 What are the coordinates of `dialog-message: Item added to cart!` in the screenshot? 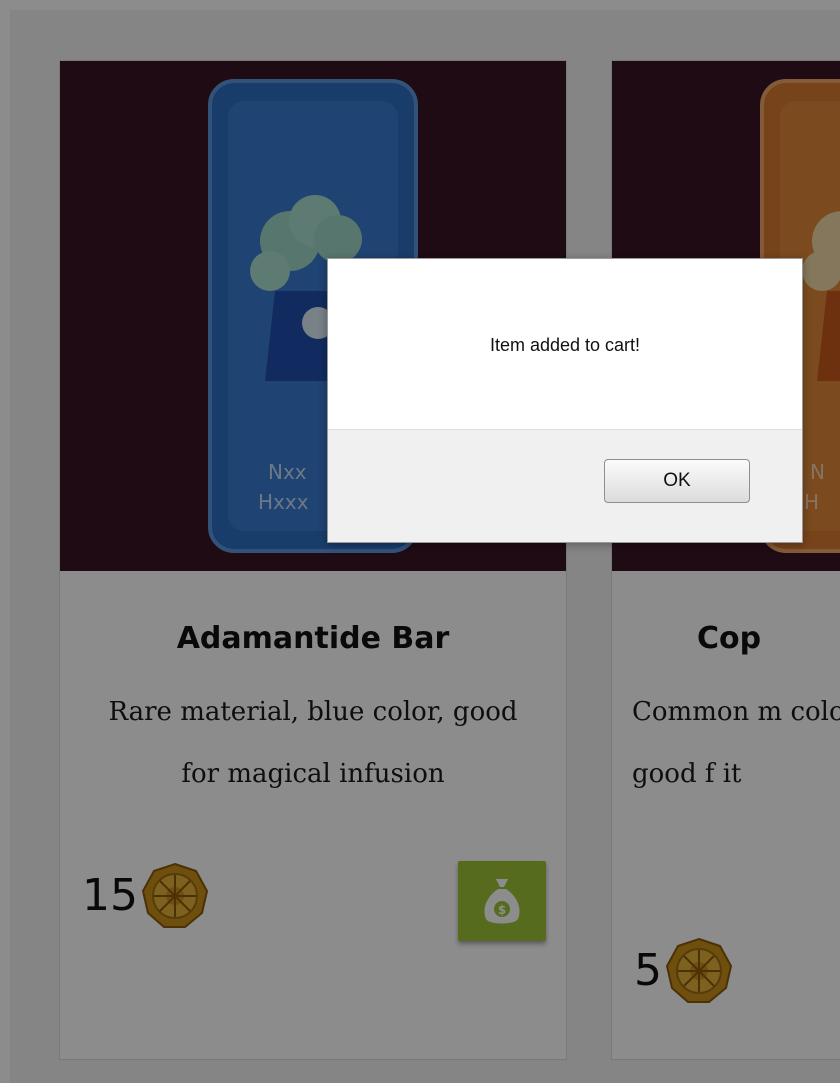 It's located at (565, 345).